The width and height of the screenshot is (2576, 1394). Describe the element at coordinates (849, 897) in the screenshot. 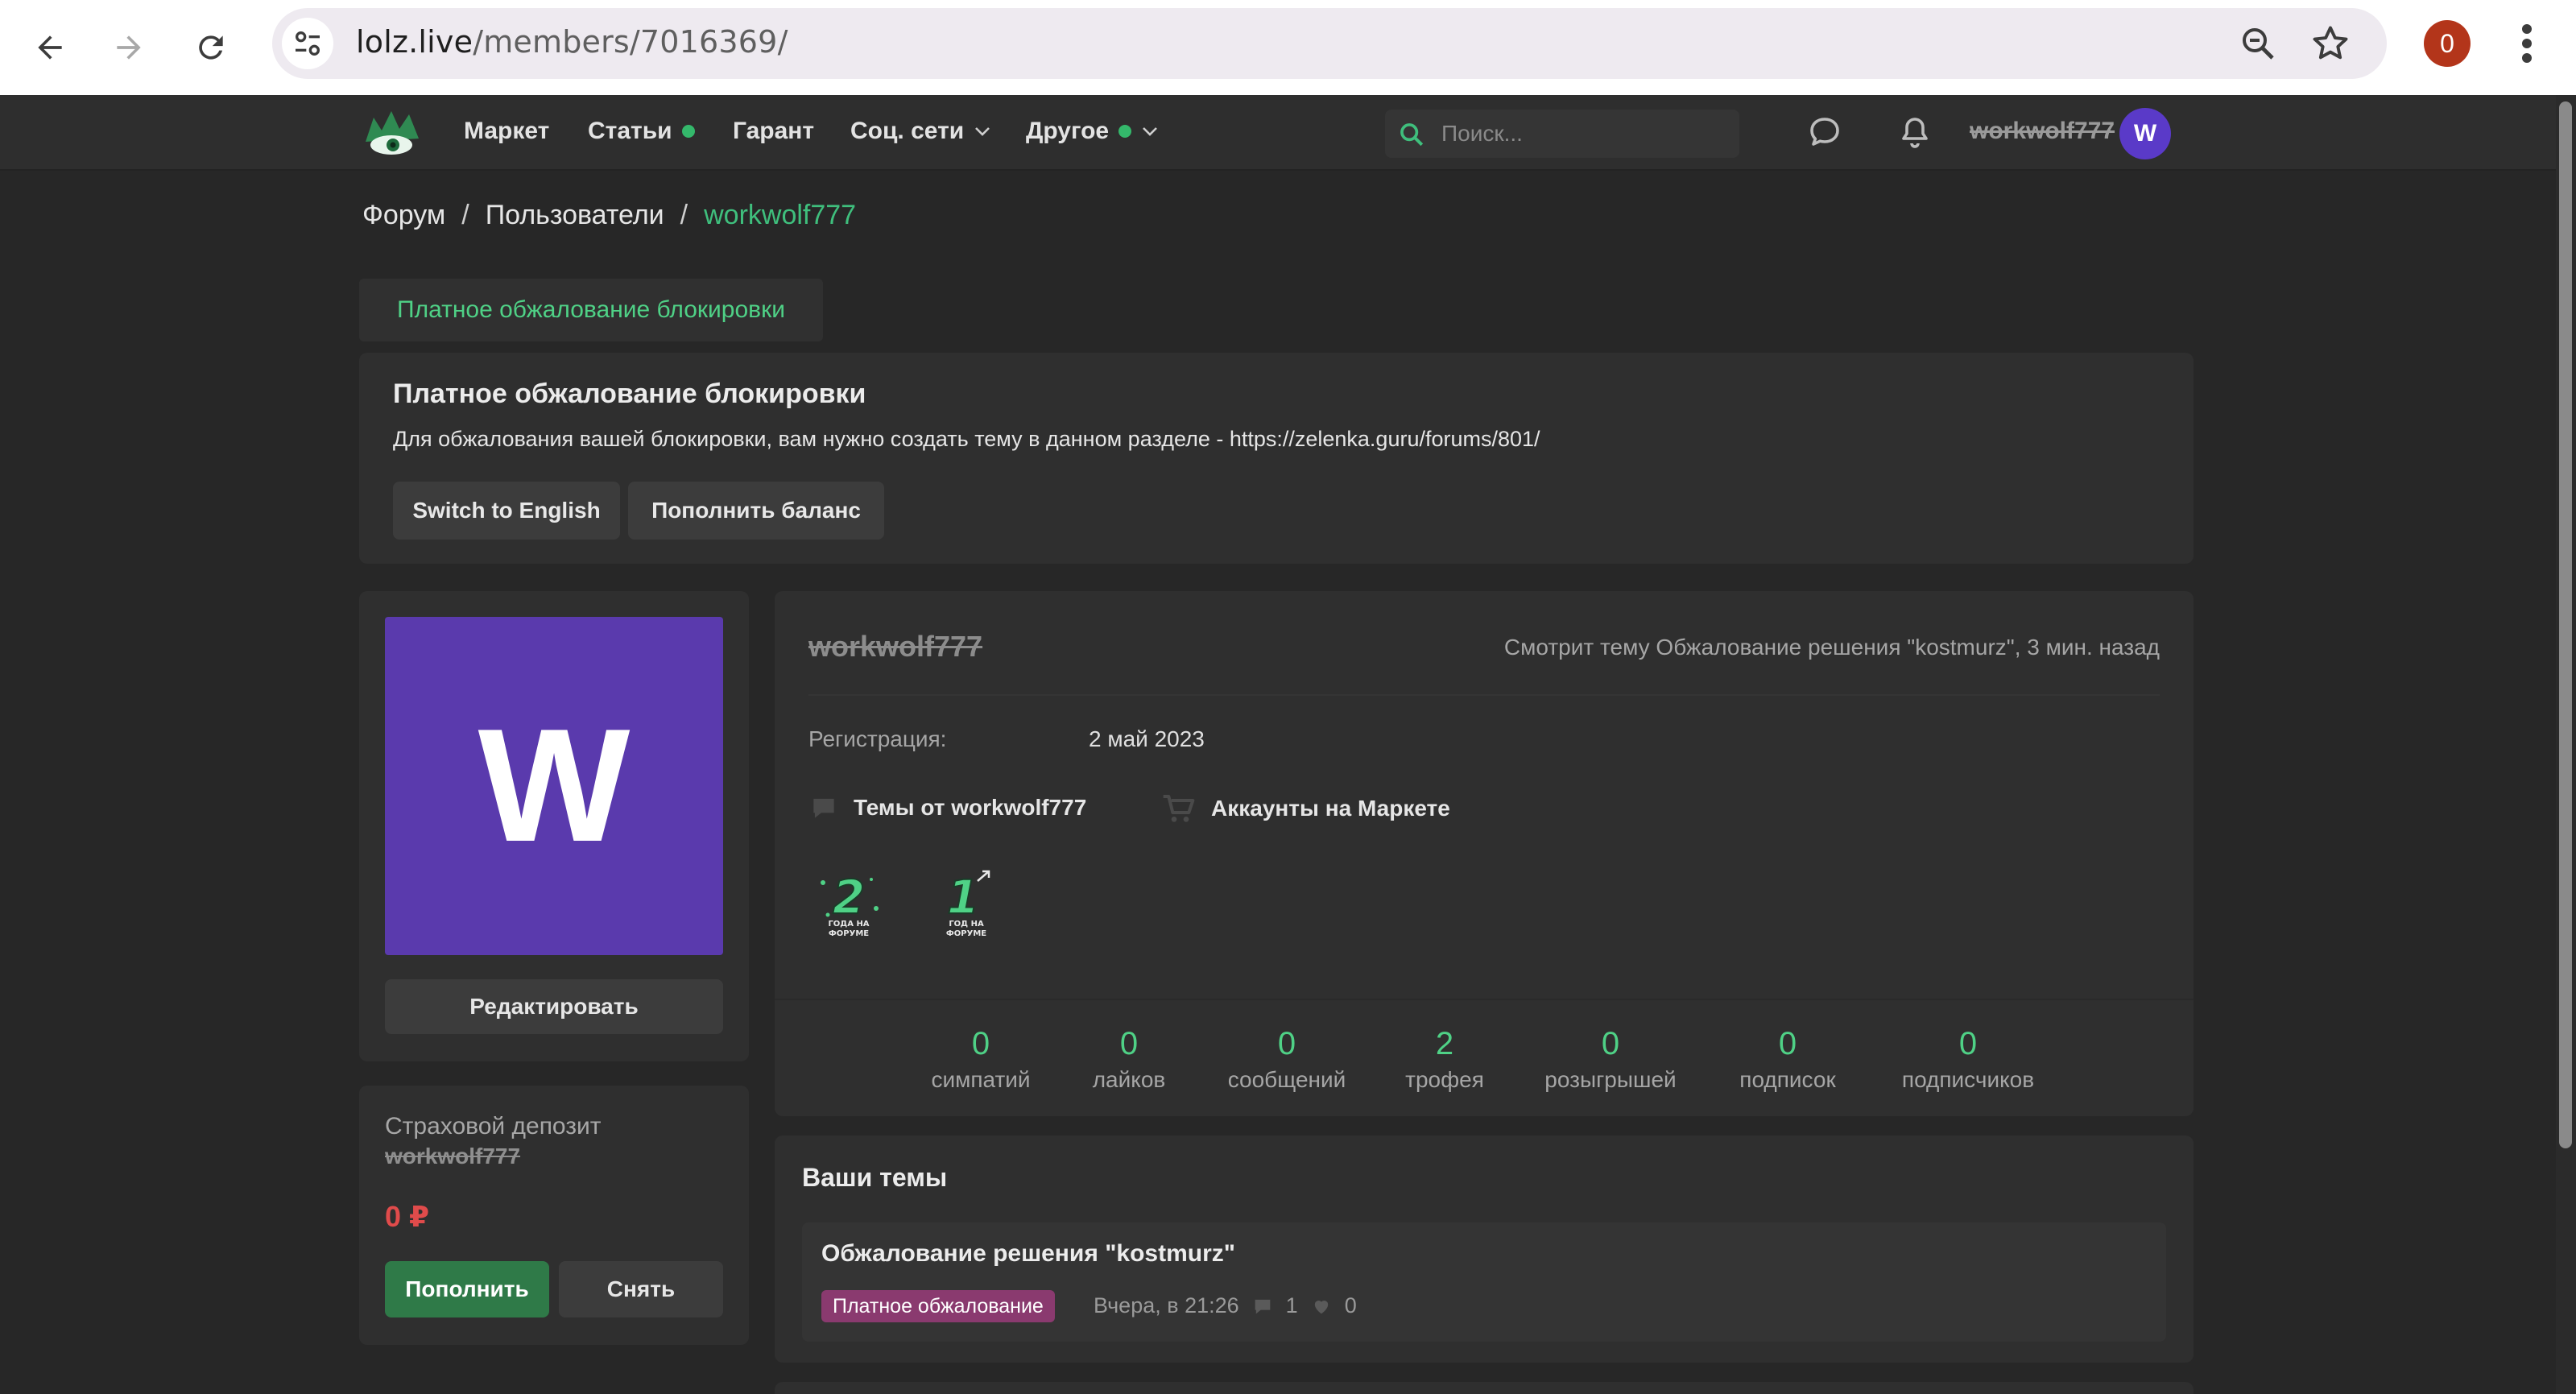

I see `svg-text: 2` at that location.